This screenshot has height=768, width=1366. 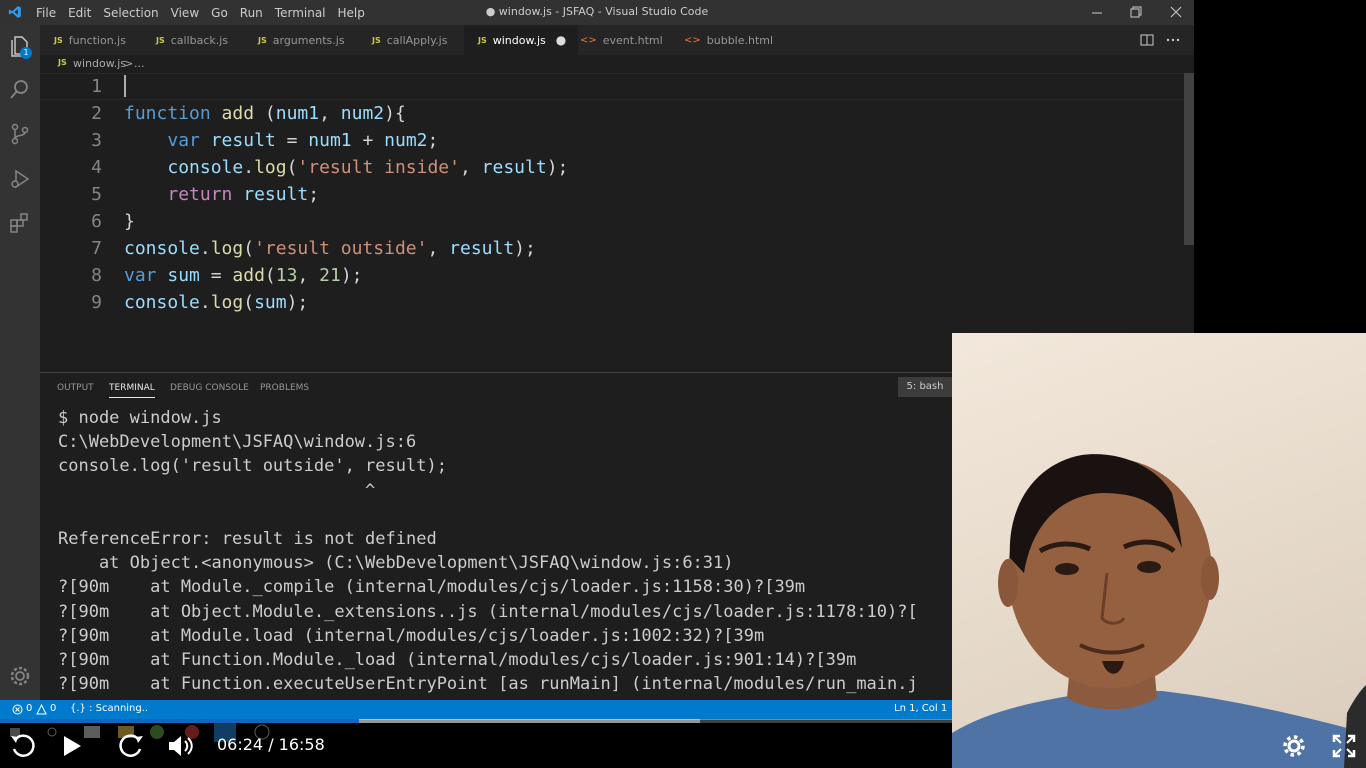 What do you see at coordinates (72, 746) in the screenshot?
I see `play-icon` at bounding box center [72, 746].